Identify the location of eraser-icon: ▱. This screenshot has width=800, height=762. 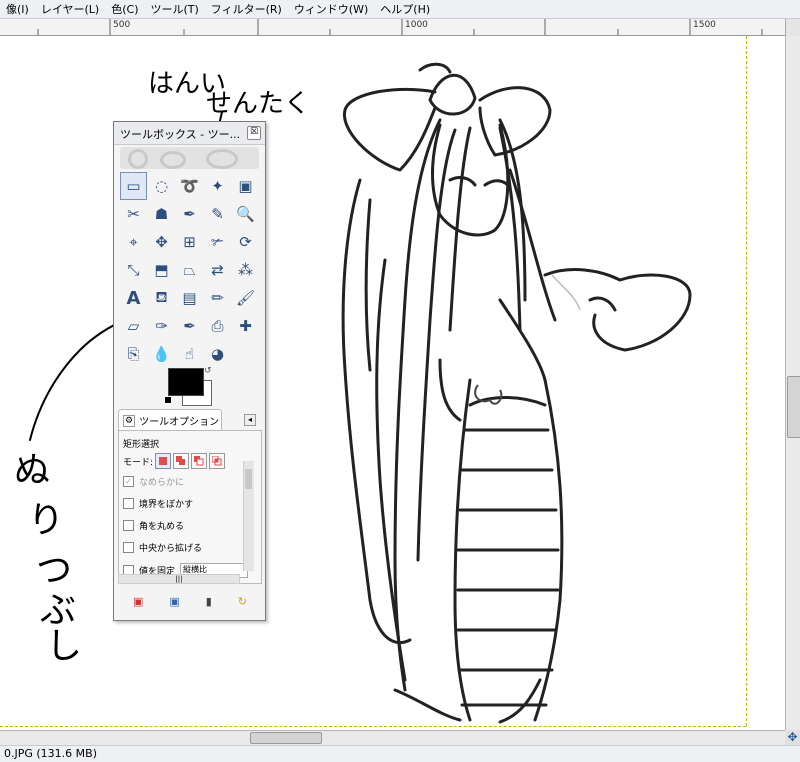
(133, 326).